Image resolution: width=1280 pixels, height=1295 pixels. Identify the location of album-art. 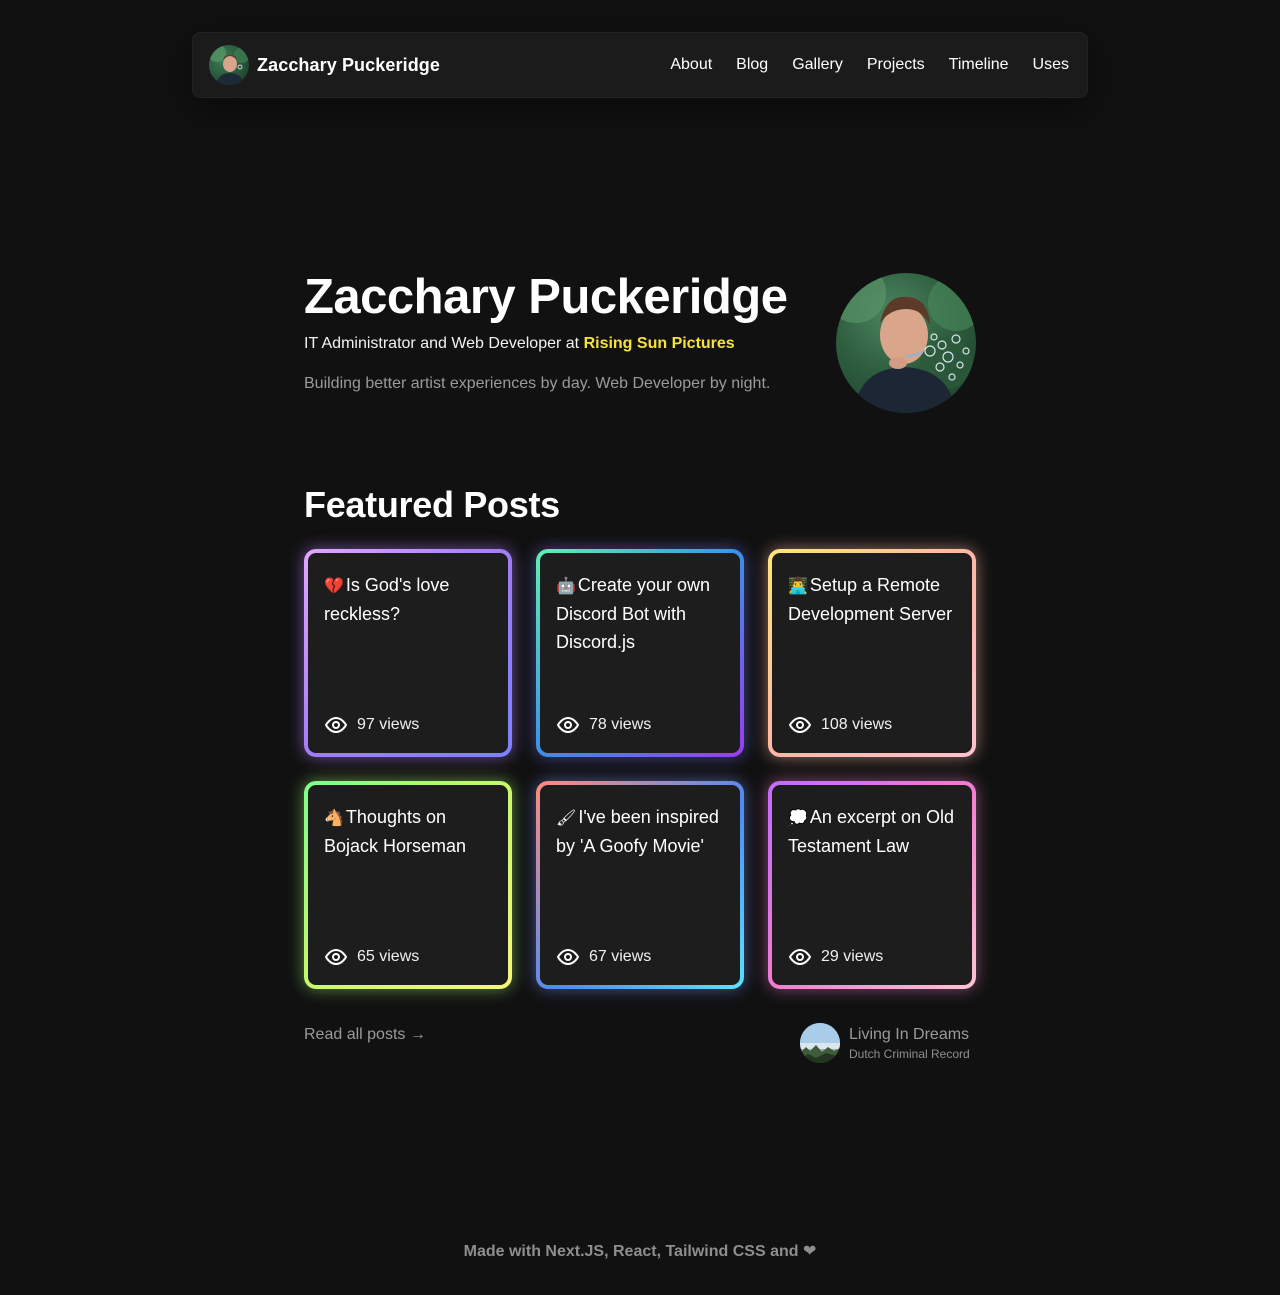
(820, 1043).